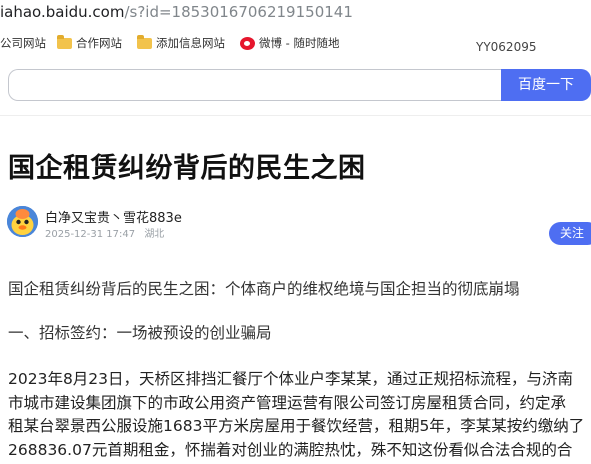 The width and height of the screenshot is (591, 464). What do you see at coordinates (291, 379) in the screenshot?
I see `body-line: 2023年8月23日，天桥区排挡汇餐厅个体业户李某某，通过正规招标流程，与济南` at bounding box center [291, 379].